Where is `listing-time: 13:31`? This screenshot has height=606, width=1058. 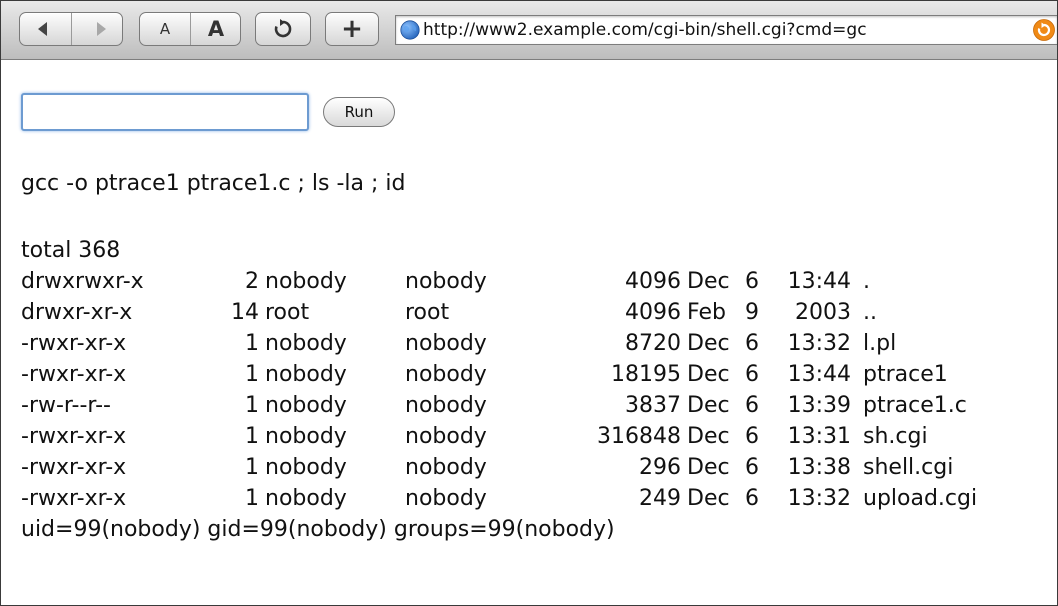
listing-time: 13:31 is located at coordinates (819, 436).